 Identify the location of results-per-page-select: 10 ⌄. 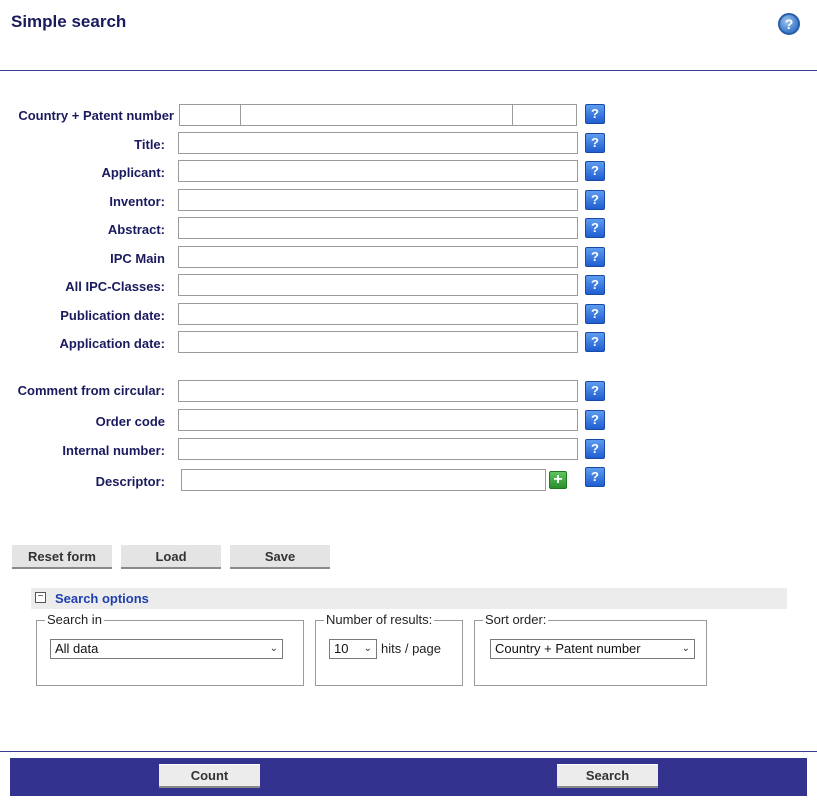
(353, 649).